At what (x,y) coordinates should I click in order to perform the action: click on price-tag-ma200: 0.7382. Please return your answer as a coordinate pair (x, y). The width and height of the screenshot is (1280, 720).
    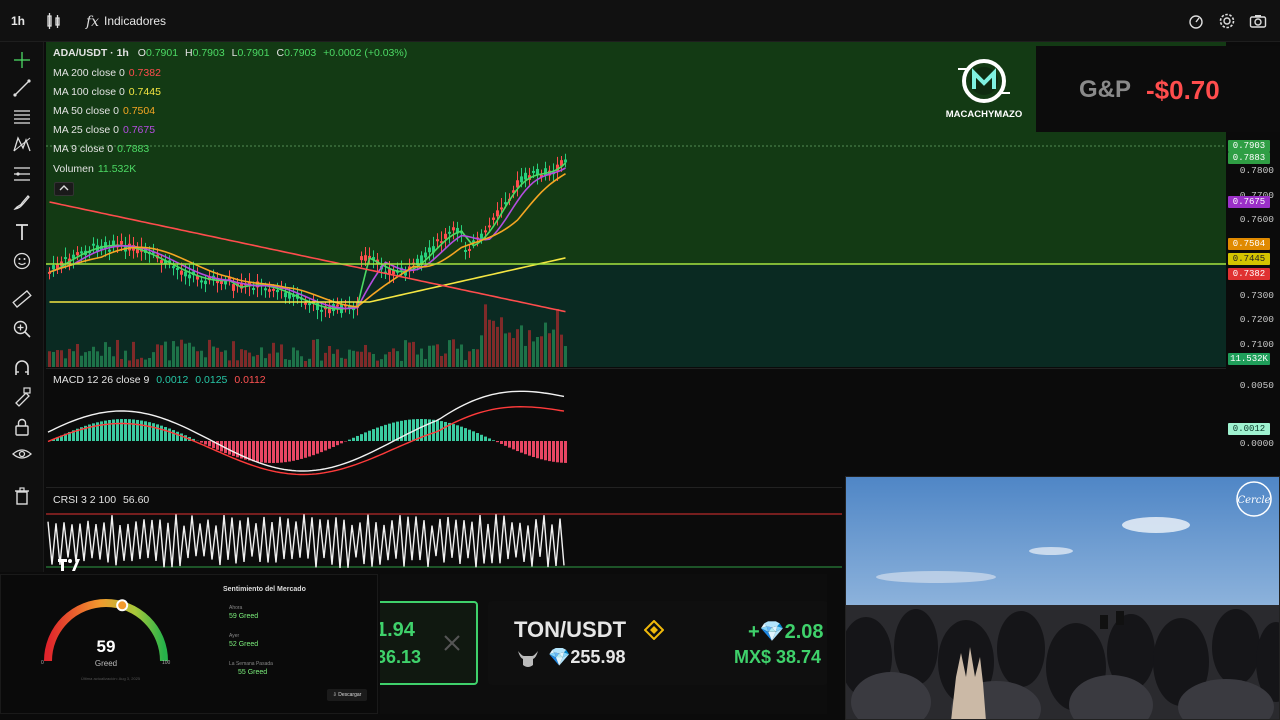
    Looking at the image, I should click on (1249, 274).